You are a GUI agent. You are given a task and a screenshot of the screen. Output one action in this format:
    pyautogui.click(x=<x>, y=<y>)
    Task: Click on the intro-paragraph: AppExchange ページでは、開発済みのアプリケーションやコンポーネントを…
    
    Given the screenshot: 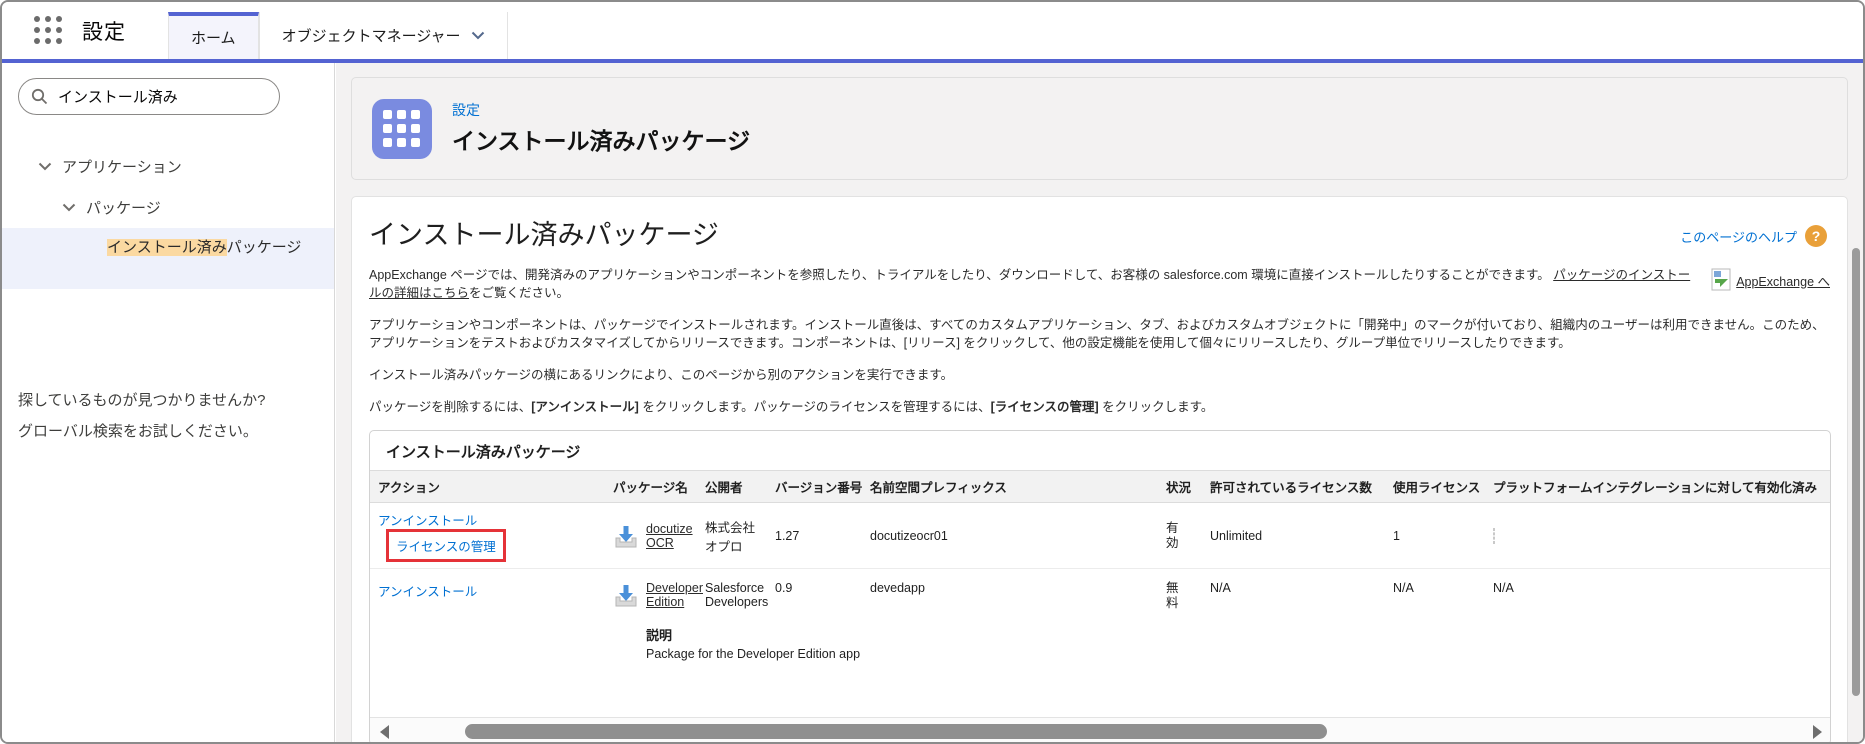 What is the action you would take?
    pyautogui.click(x=1030, y=284)
    